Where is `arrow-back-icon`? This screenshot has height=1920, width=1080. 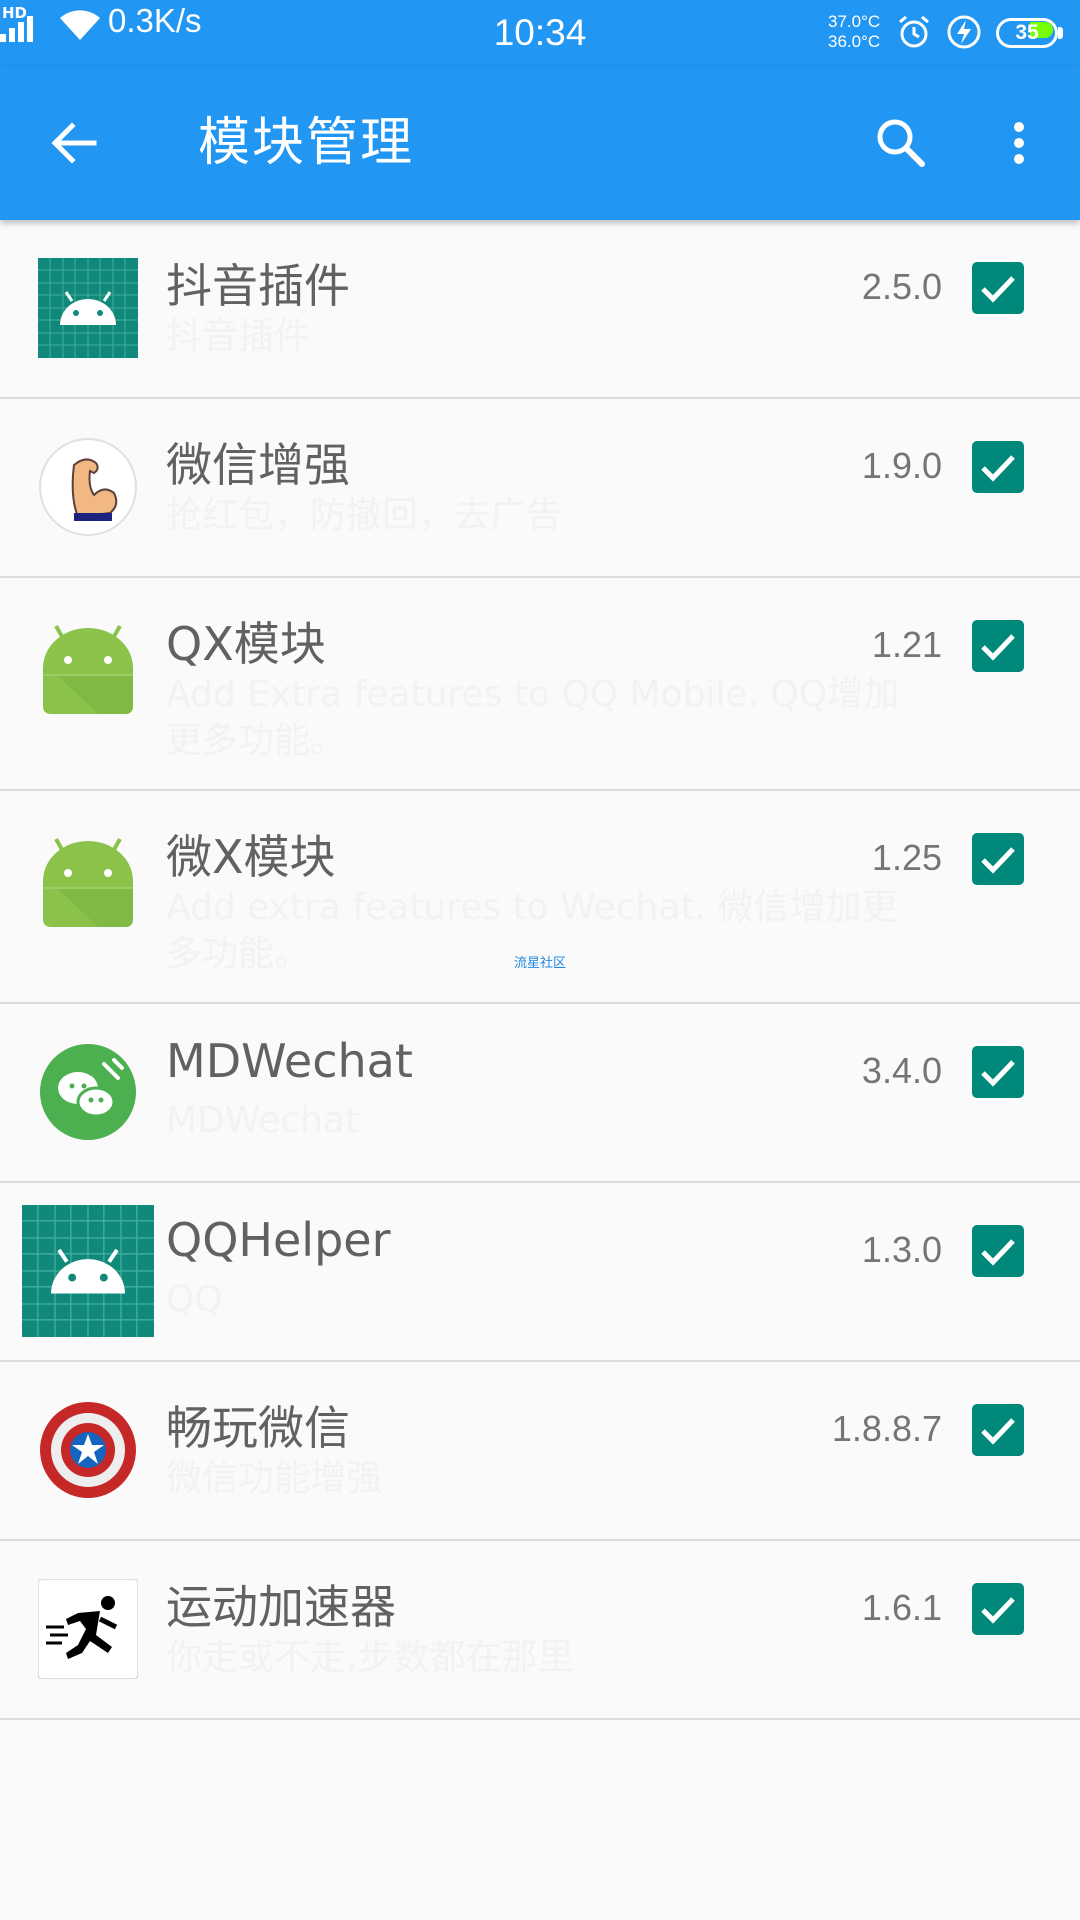
arrow-back-icon is located at coordinates (73, 143).